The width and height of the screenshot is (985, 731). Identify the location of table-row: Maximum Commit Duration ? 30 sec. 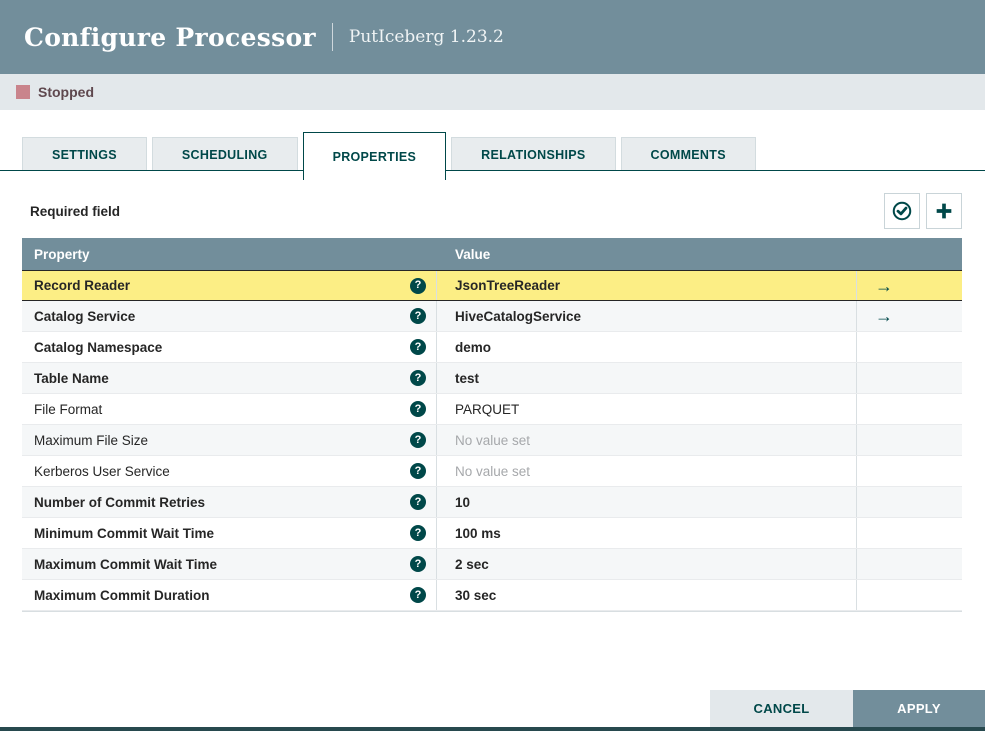
(492, 595).